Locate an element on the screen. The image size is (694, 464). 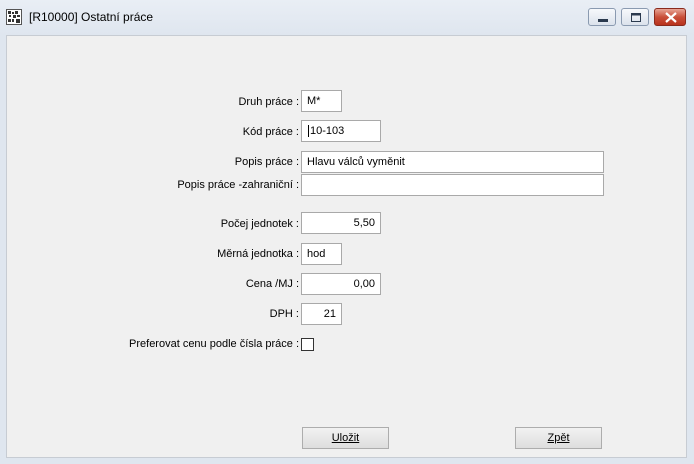
preferovat-checkbox is located at coordinates (307, 344).